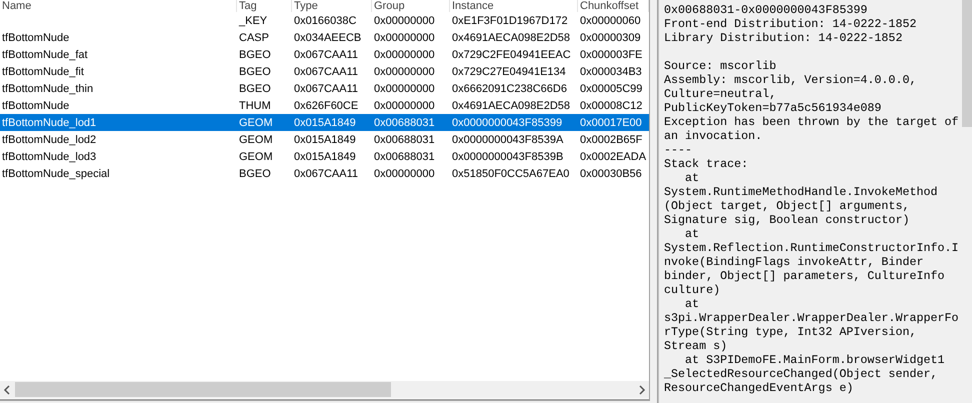  What do you see at coordinates (787, 206) in the screenshot?
I see `error-text-line: (Object target, Object[] arguments,` at bounding box center [787, 206].